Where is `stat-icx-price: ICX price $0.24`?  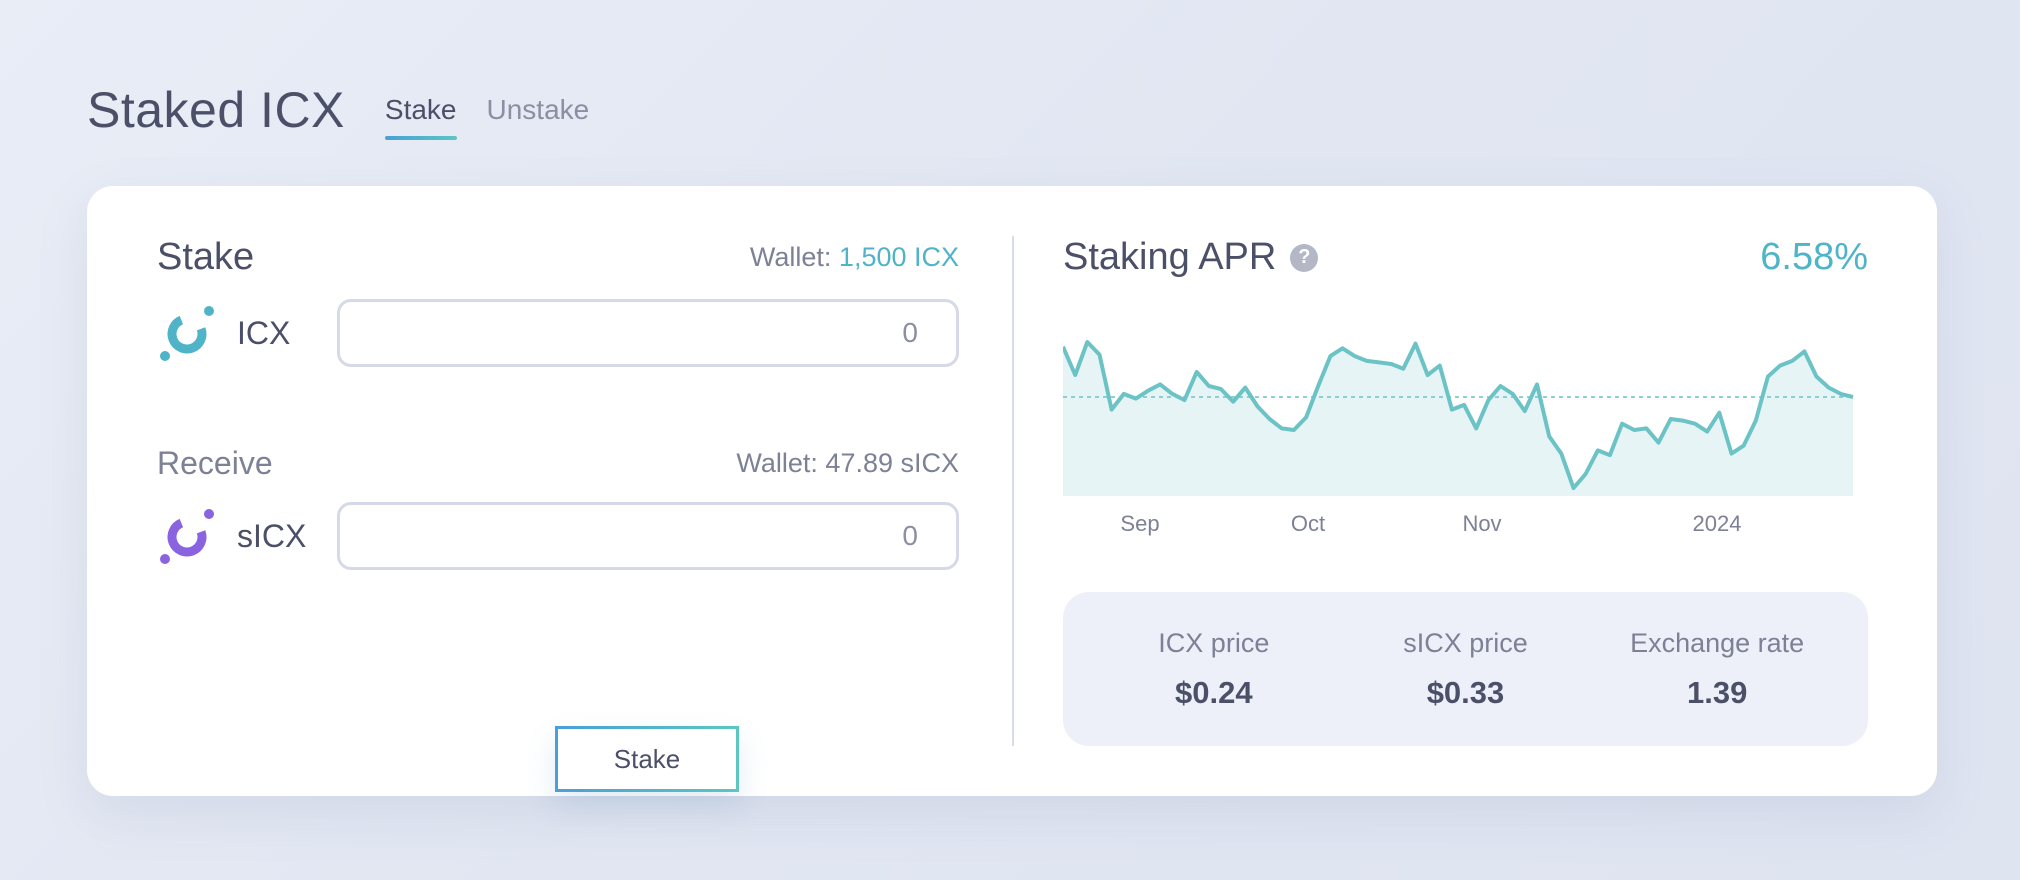 stat-icx-price: ICX price $0.24 is located at coordinates (1214, 669).